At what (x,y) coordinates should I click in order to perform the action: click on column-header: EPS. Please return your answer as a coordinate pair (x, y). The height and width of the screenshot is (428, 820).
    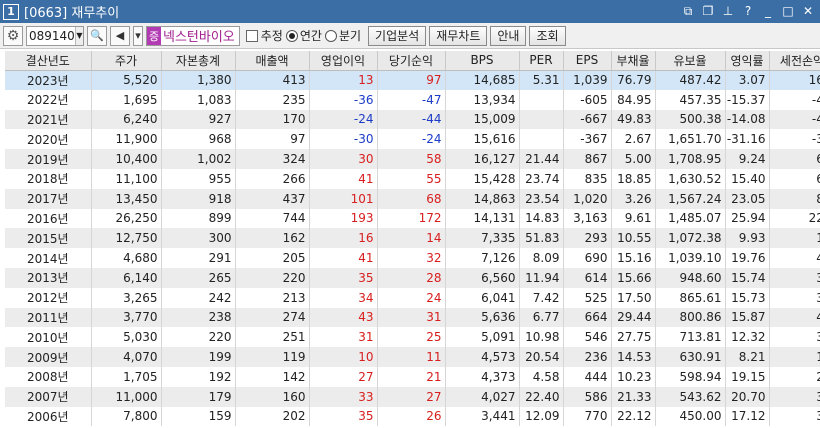
    Looking at the image, I should click on (587, 61).